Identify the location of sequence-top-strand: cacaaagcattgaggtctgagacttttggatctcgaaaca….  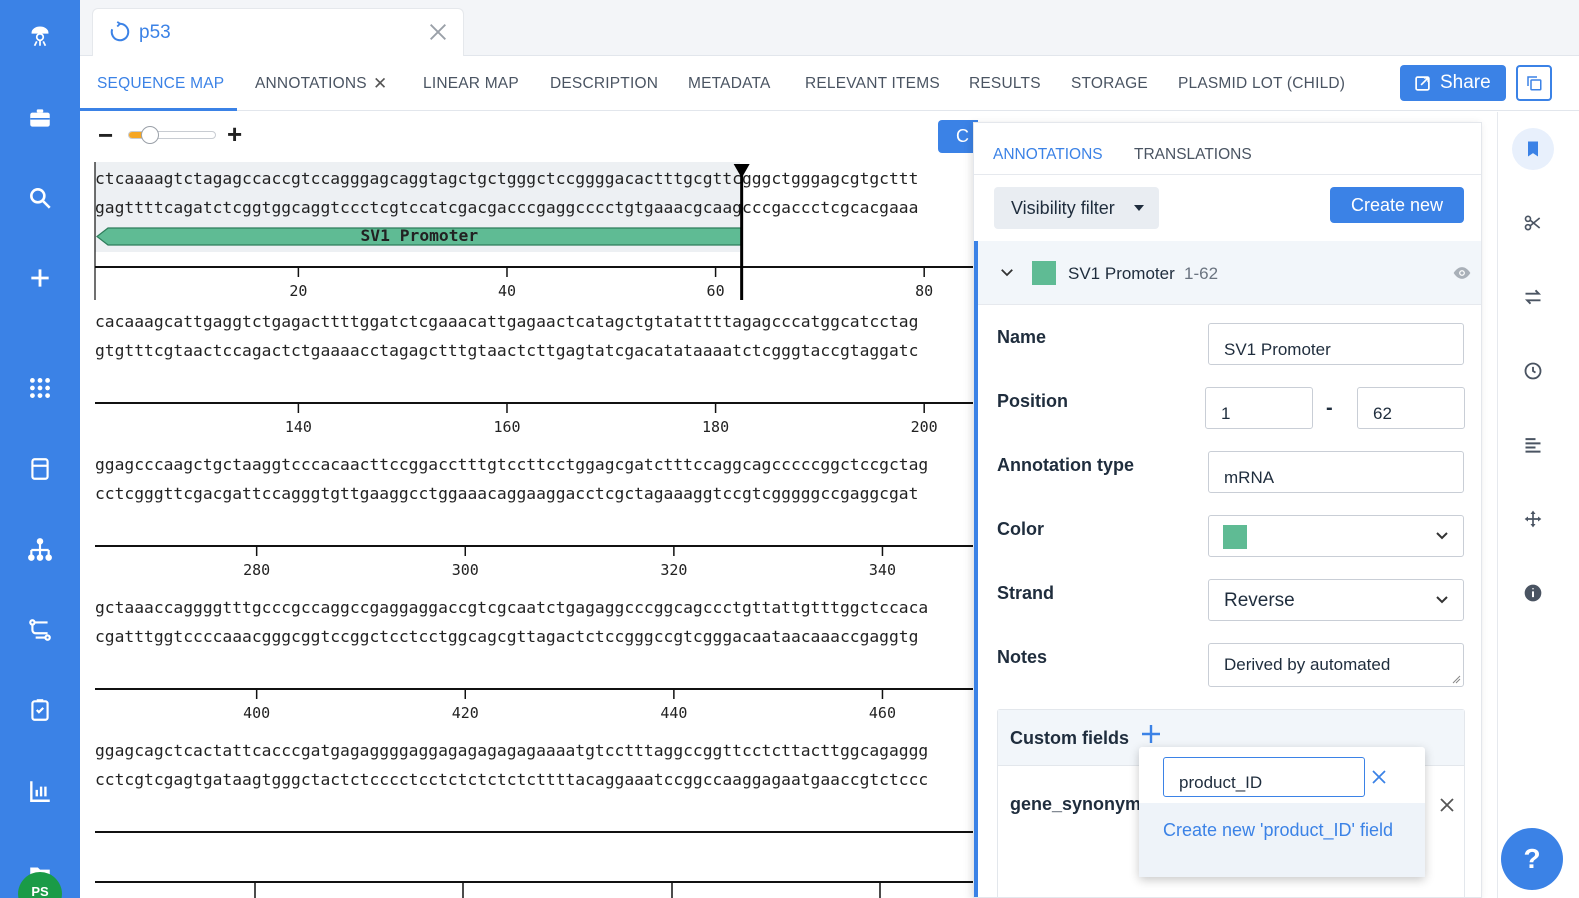
(506, 321).